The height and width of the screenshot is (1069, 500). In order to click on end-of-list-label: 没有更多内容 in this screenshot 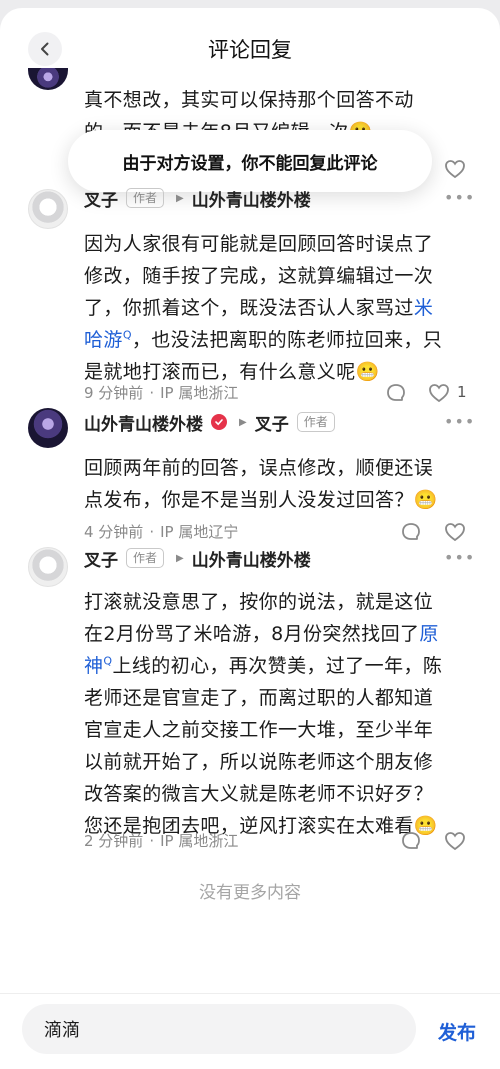, I will do `click(250, 893)`.